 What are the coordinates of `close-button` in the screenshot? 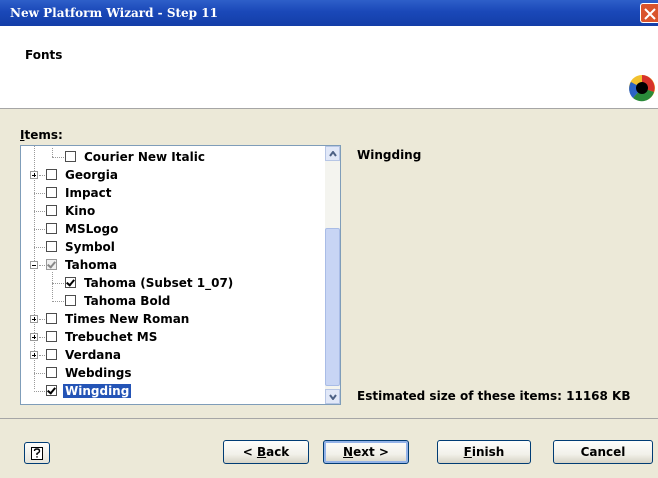 It's located at (649, 13).